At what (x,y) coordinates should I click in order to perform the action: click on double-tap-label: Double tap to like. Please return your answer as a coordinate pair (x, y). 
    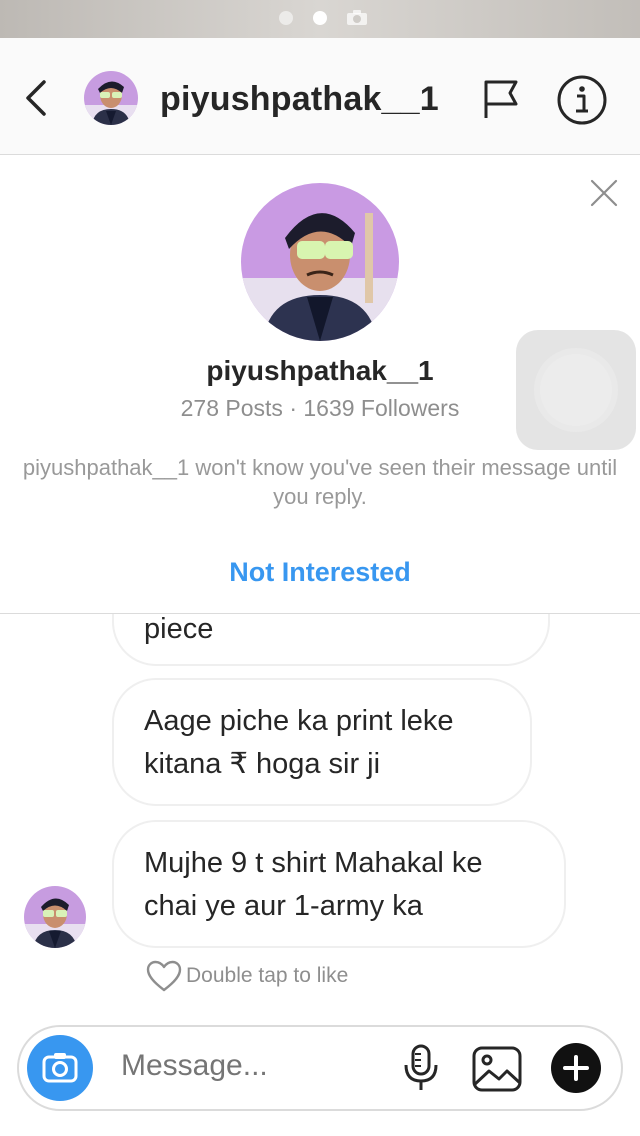
    Looking at the image, I should click on (267, 975).